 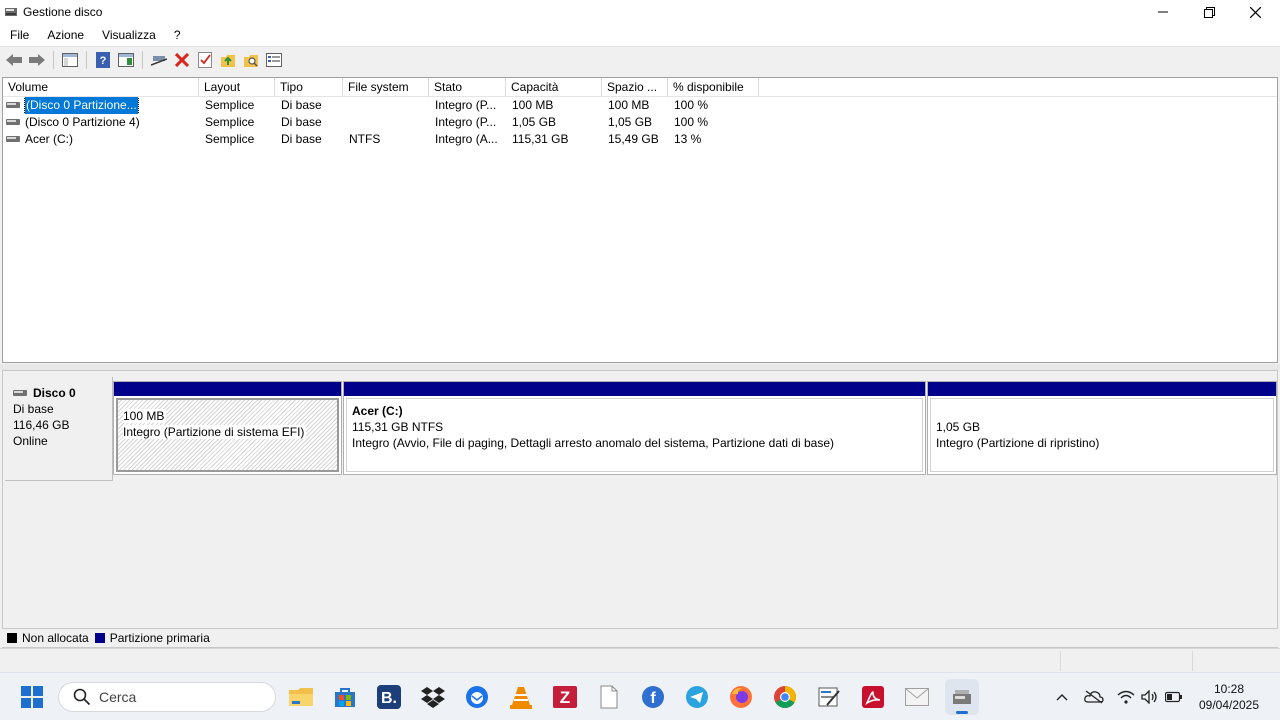 What do you see at coordinates (301, 122) in the screenshot?
I see `tipo-cell: Di base` at bounding box center [301, 122].